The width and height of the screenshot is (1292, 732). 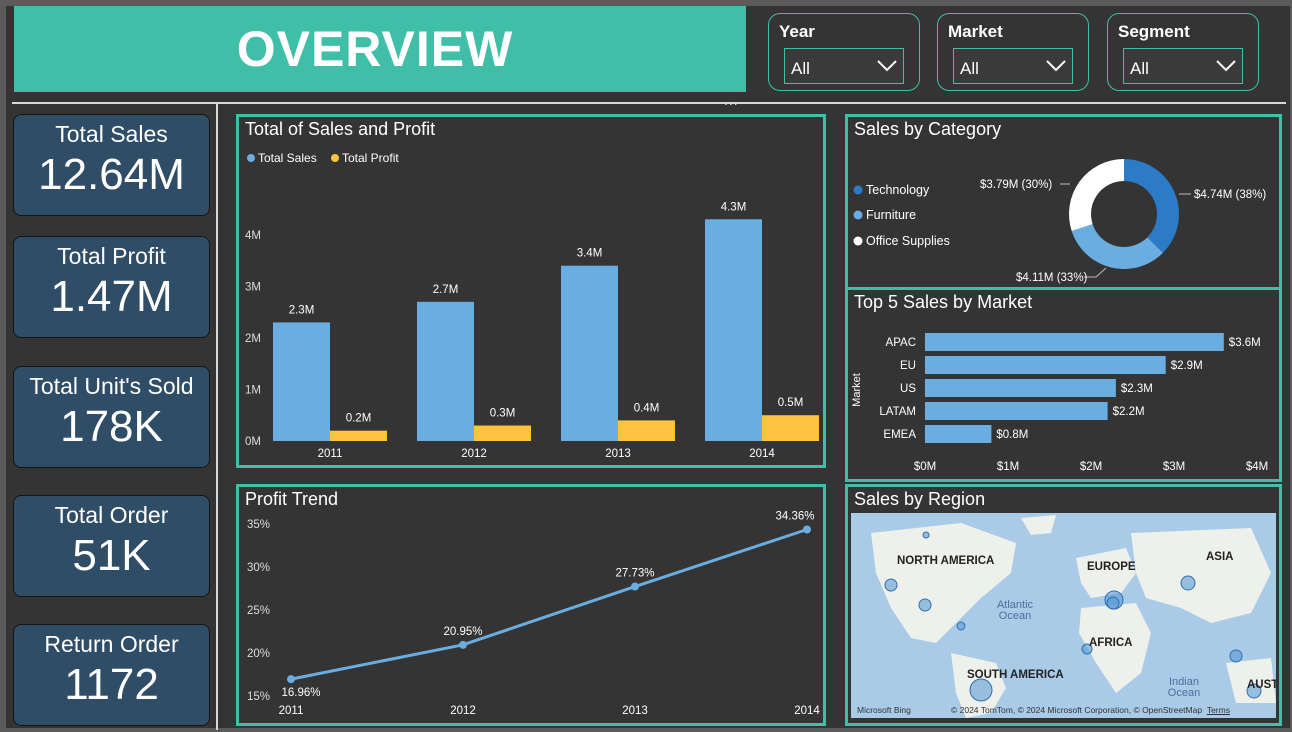 What do you see at coordinates (1245, 343) in the screenshot?
I see `data-label: $3.6M` at bounding box center [1245, 343].